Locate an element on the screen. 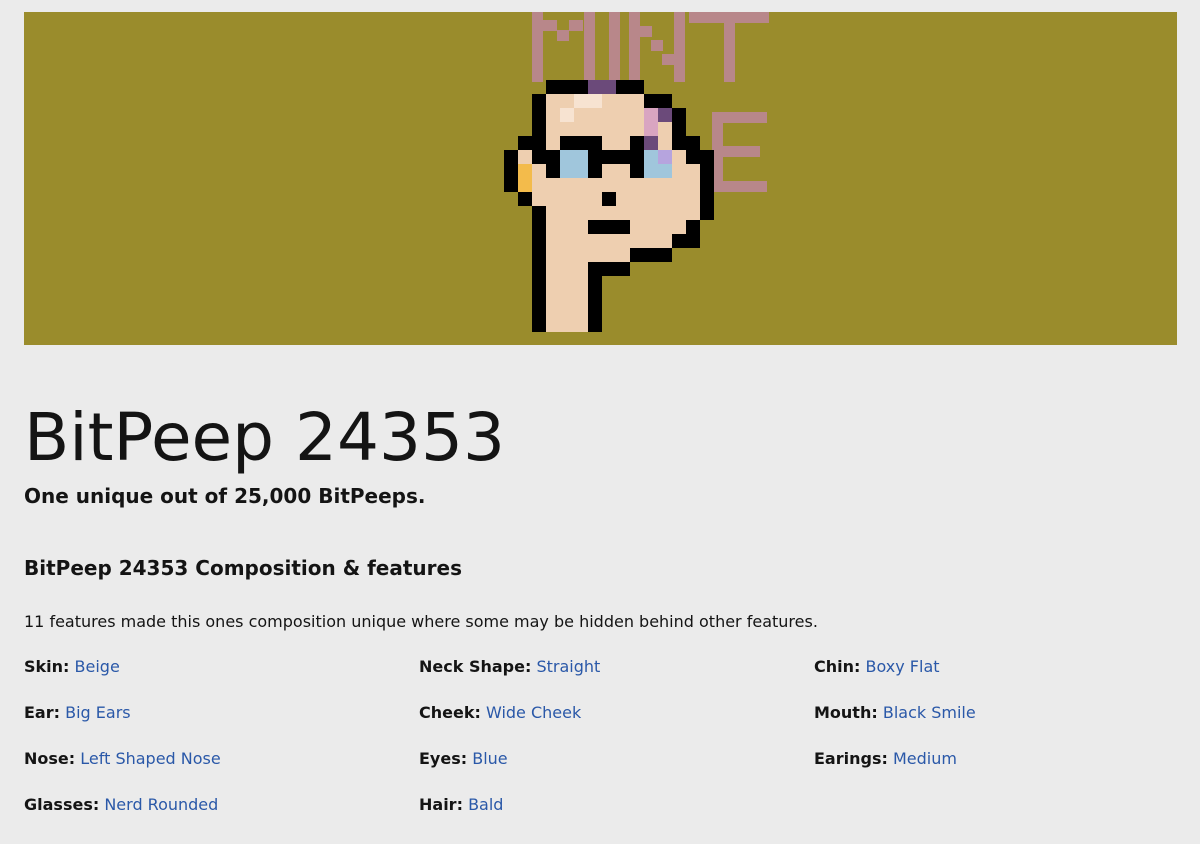  feature-mouth: Mouth: Black Smile is located at coordinates (1004, 723).